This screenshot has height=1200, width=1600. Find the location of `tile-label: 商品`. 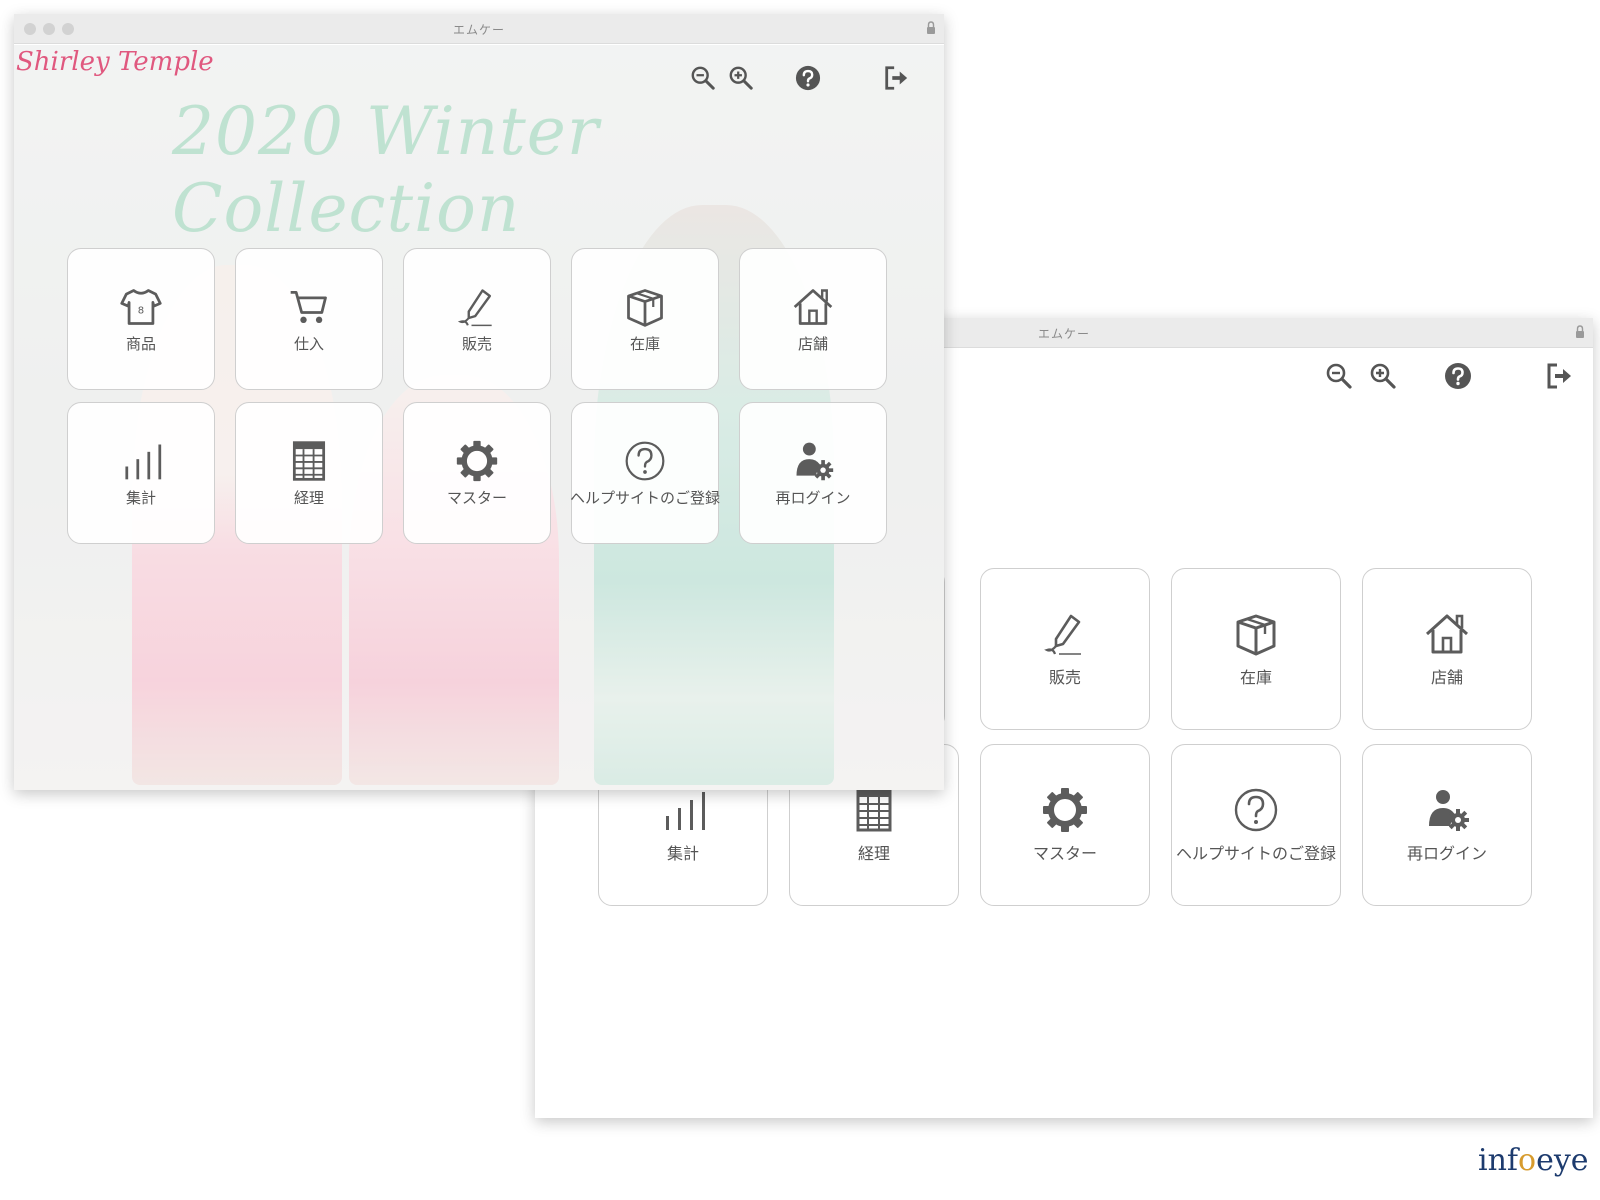

tile-label: 商品 is located at coordinates (140, 343).